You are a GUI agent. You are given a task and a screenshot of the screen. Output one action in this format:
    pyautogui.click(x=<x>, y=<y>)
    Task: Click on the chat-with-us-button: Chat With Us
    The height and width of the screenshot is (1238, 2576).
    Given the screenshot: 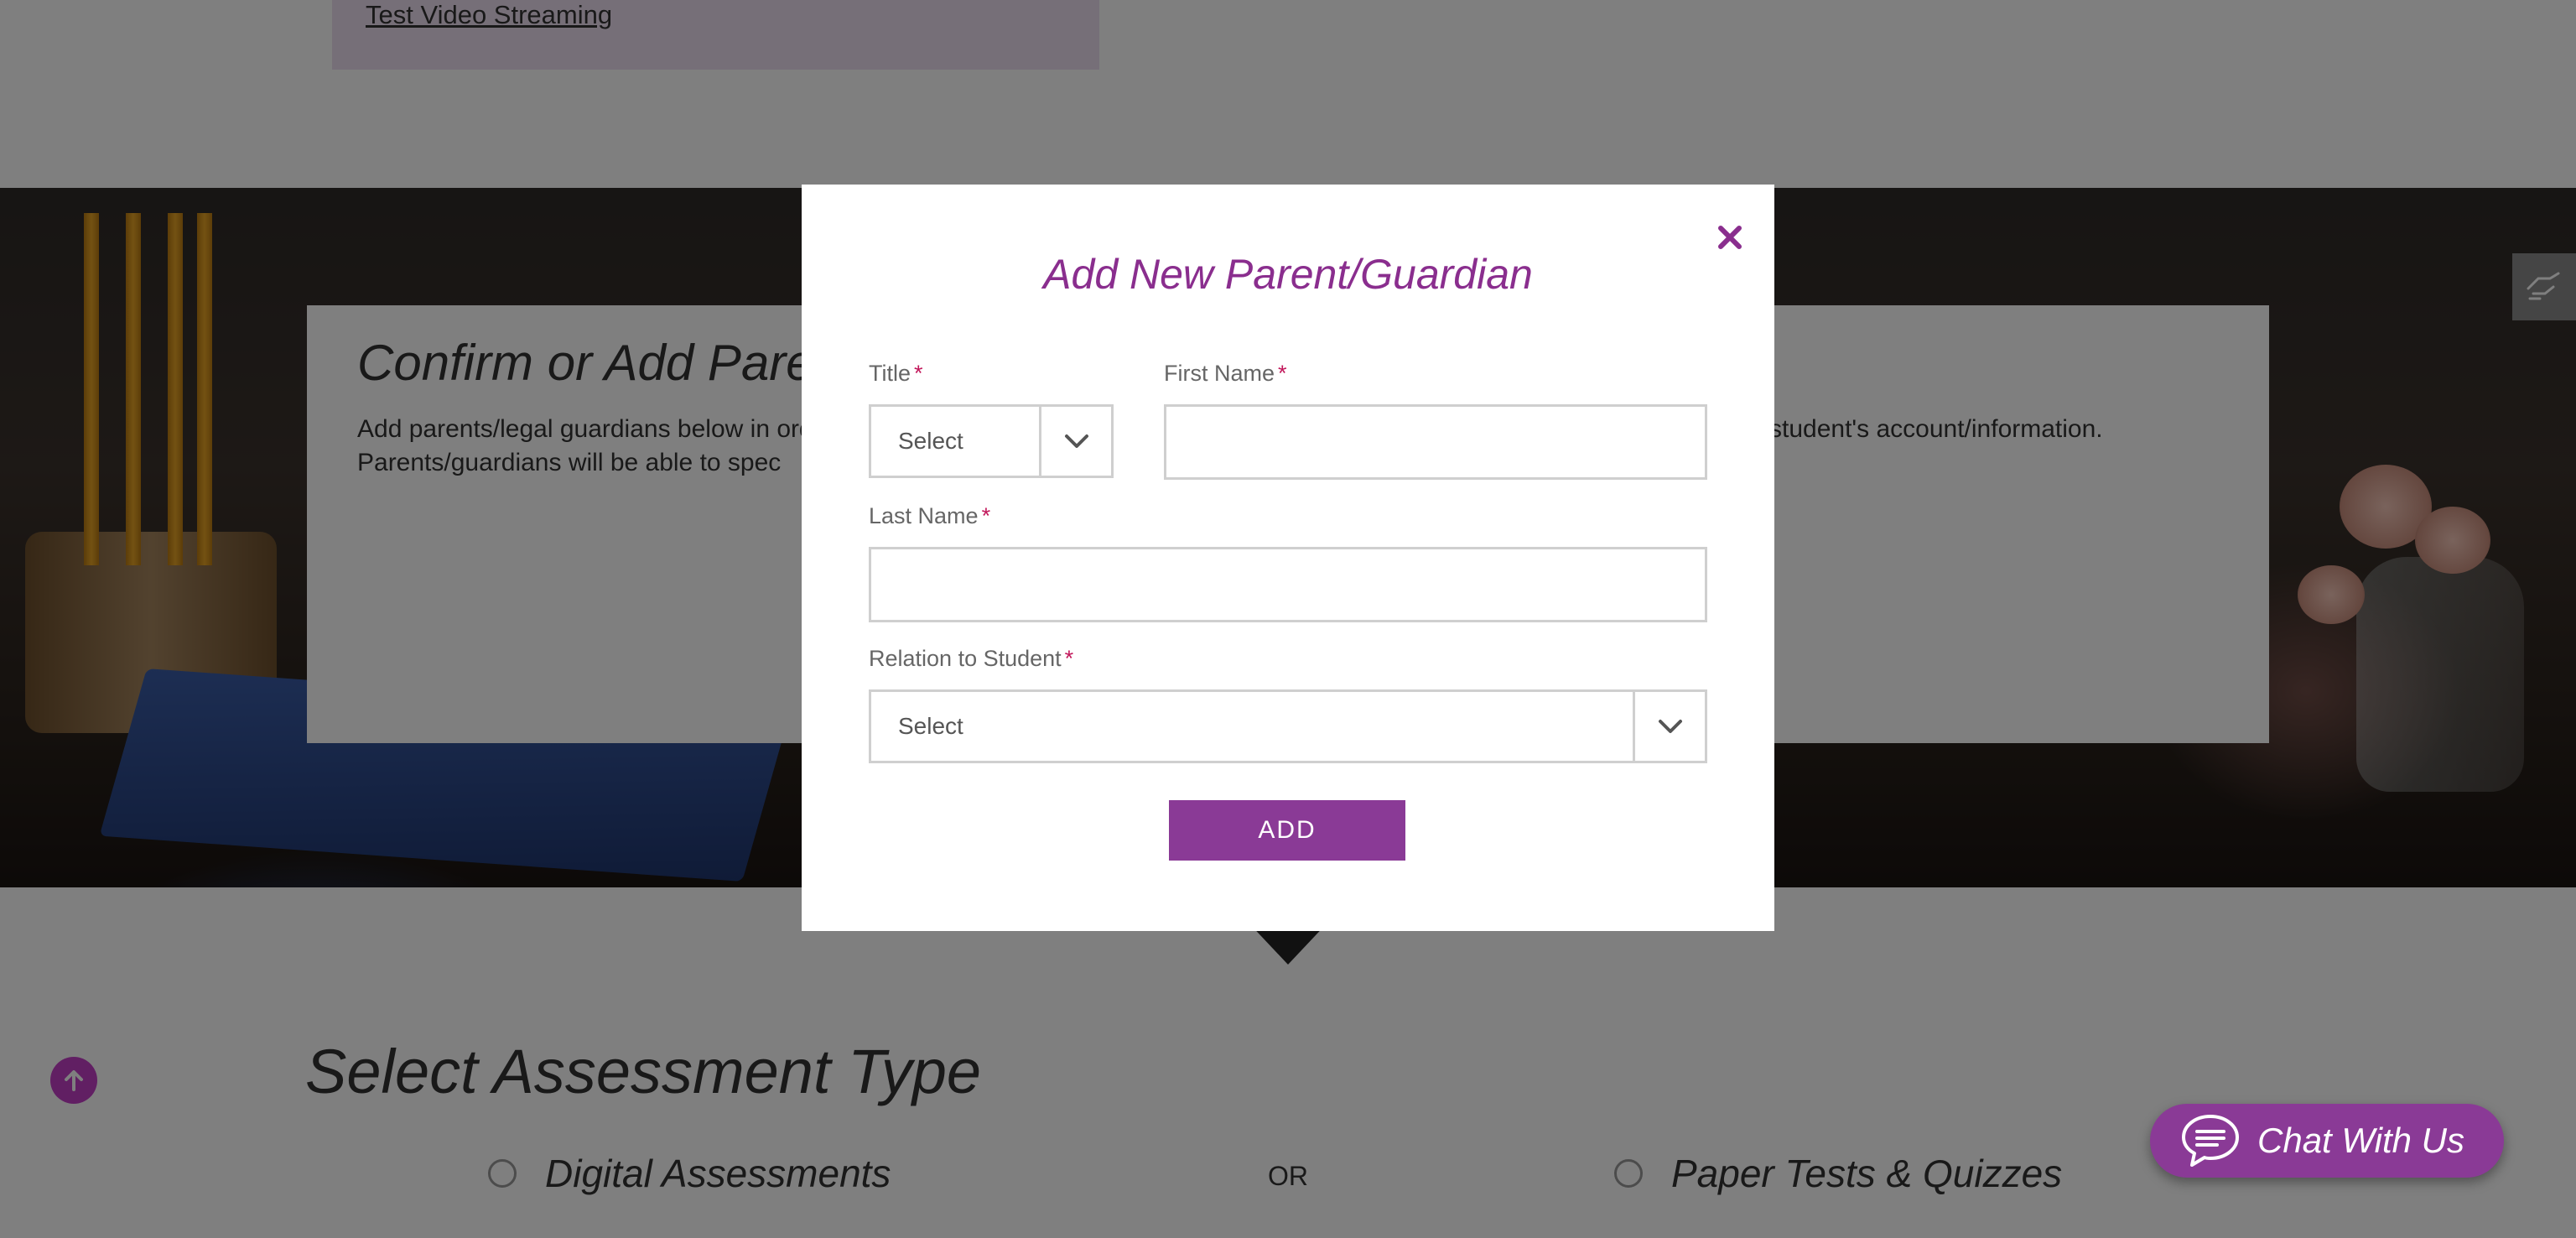 What is the action you would take?
    pyautogui.click(x=2327, y=1141)
    